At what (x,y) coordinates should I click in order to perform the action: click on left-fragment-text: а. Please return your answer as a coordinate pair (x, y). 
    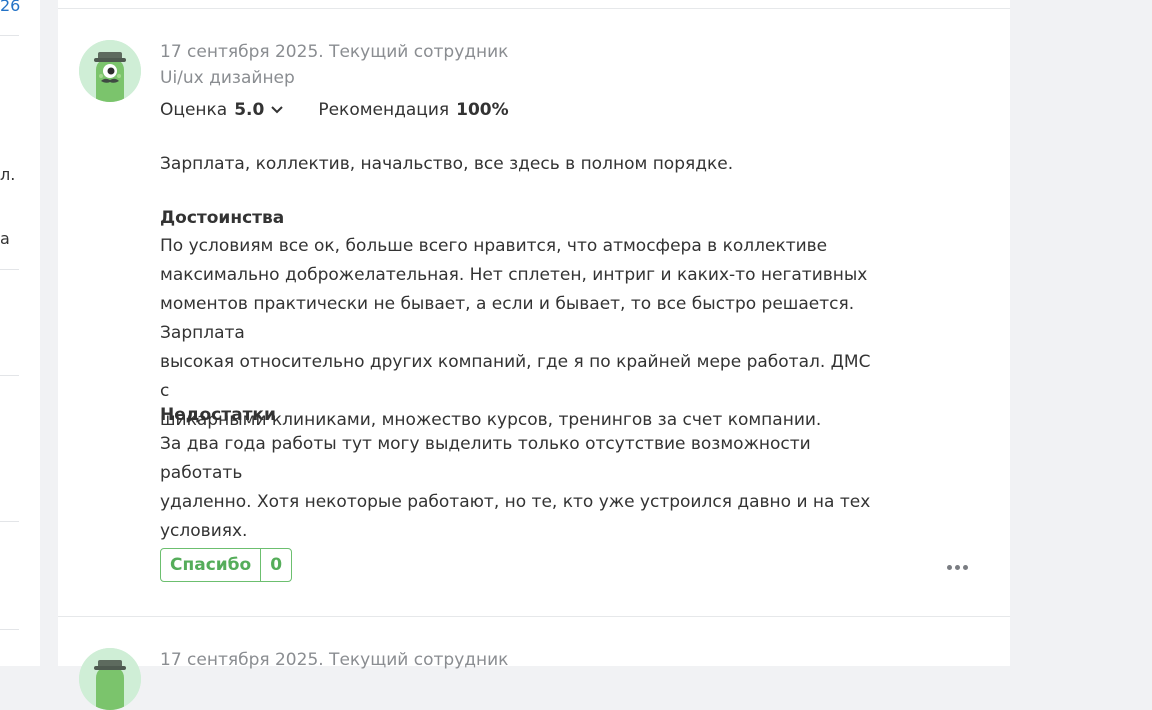
    Looking at the image, I should click on (5, 238).